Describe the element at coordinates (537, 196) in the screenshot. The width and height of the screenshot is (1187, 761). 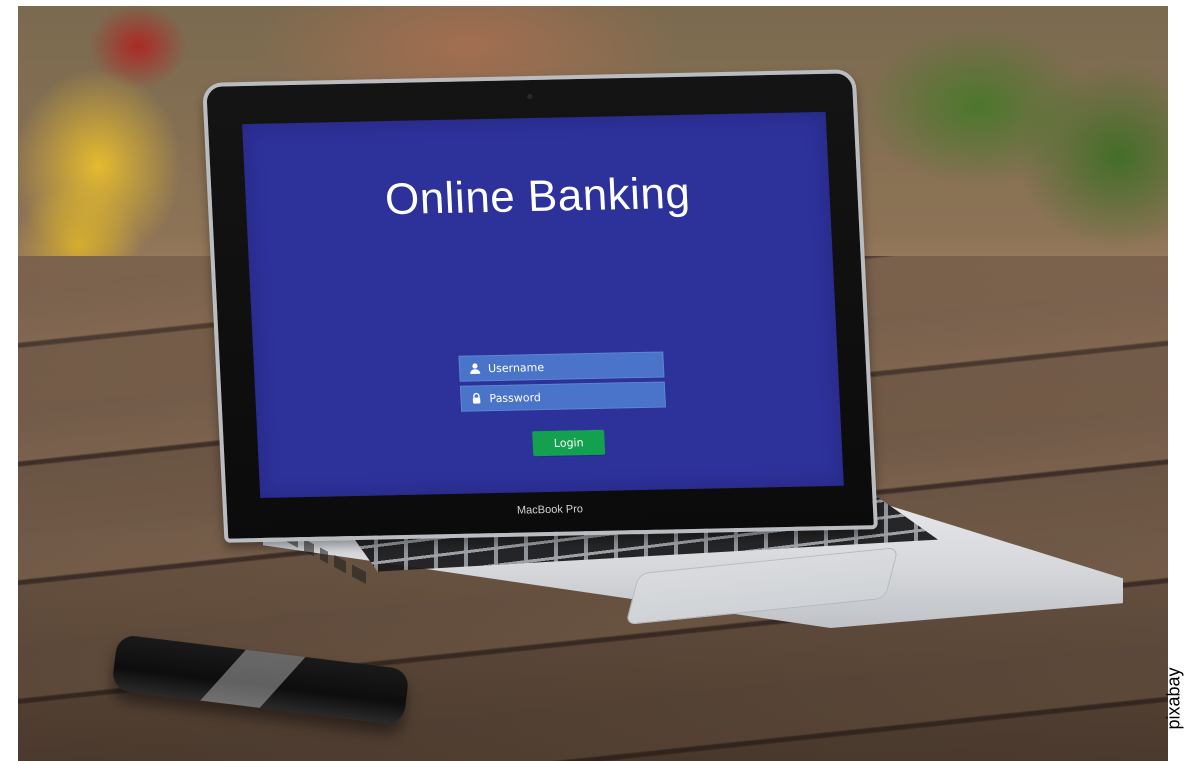
I see `page-title: Online Banking` at that location.